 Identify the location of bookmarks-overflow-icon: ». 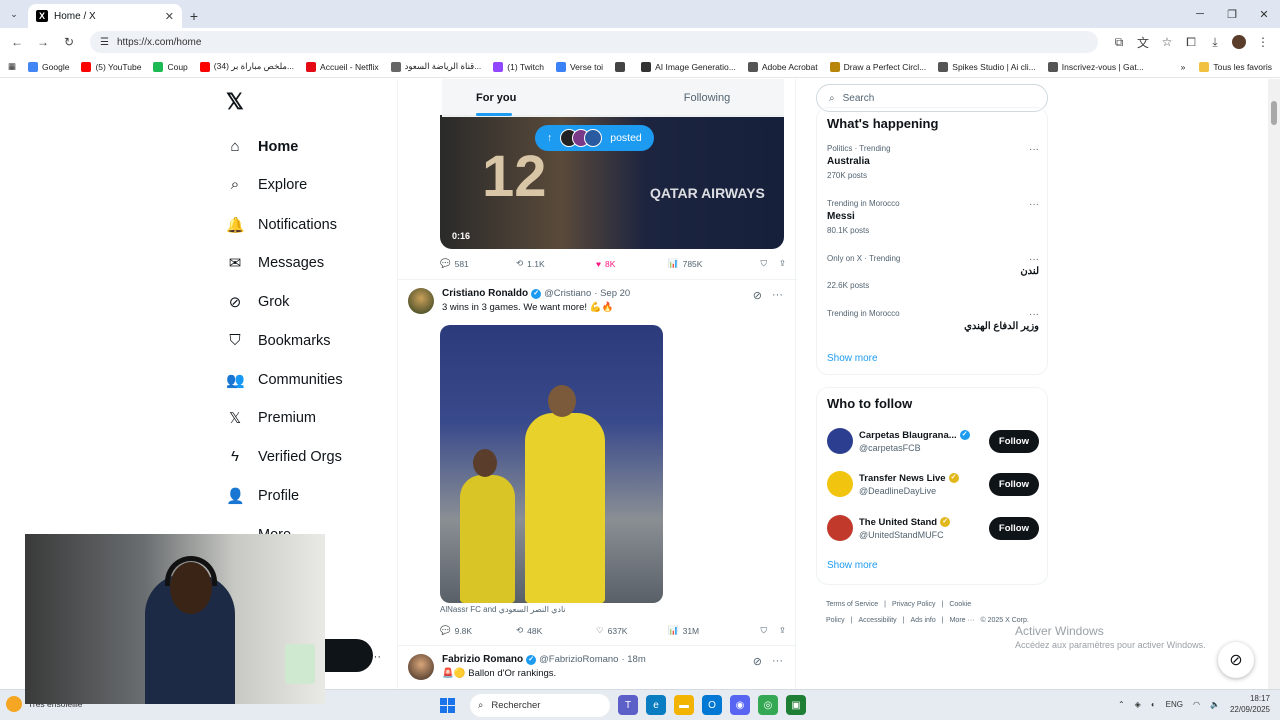
(1183, 67).